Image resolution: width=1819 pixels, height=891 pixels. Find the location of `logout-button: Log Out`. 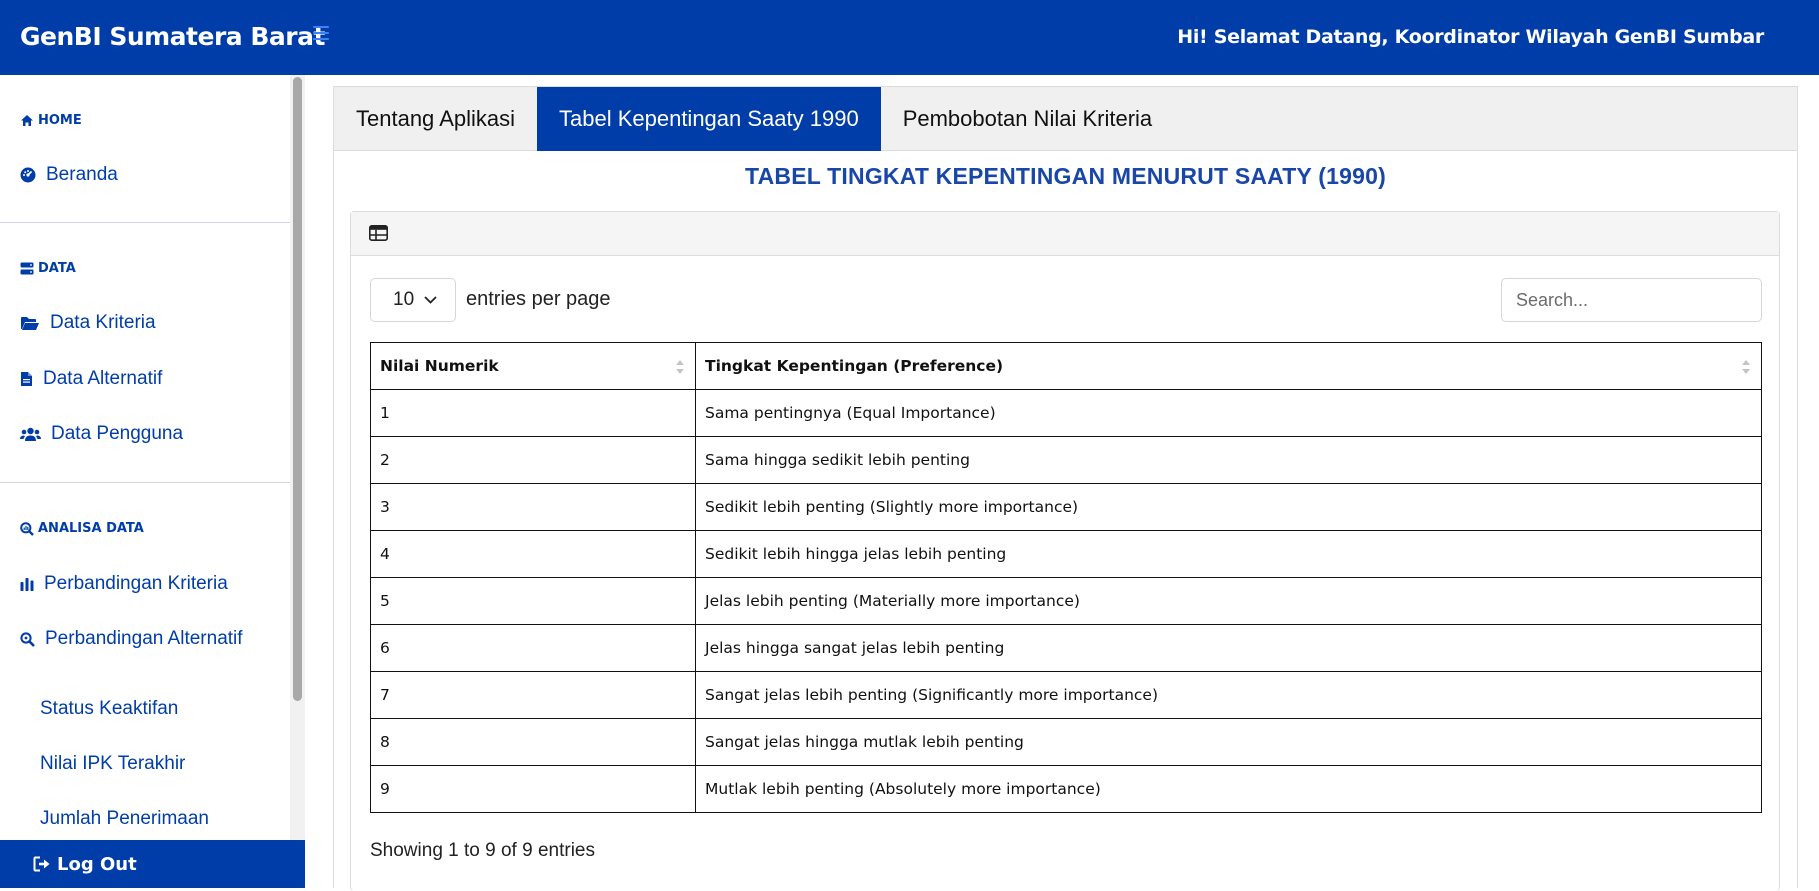

logout-button: Log Out is located at coordinates (152, 864).